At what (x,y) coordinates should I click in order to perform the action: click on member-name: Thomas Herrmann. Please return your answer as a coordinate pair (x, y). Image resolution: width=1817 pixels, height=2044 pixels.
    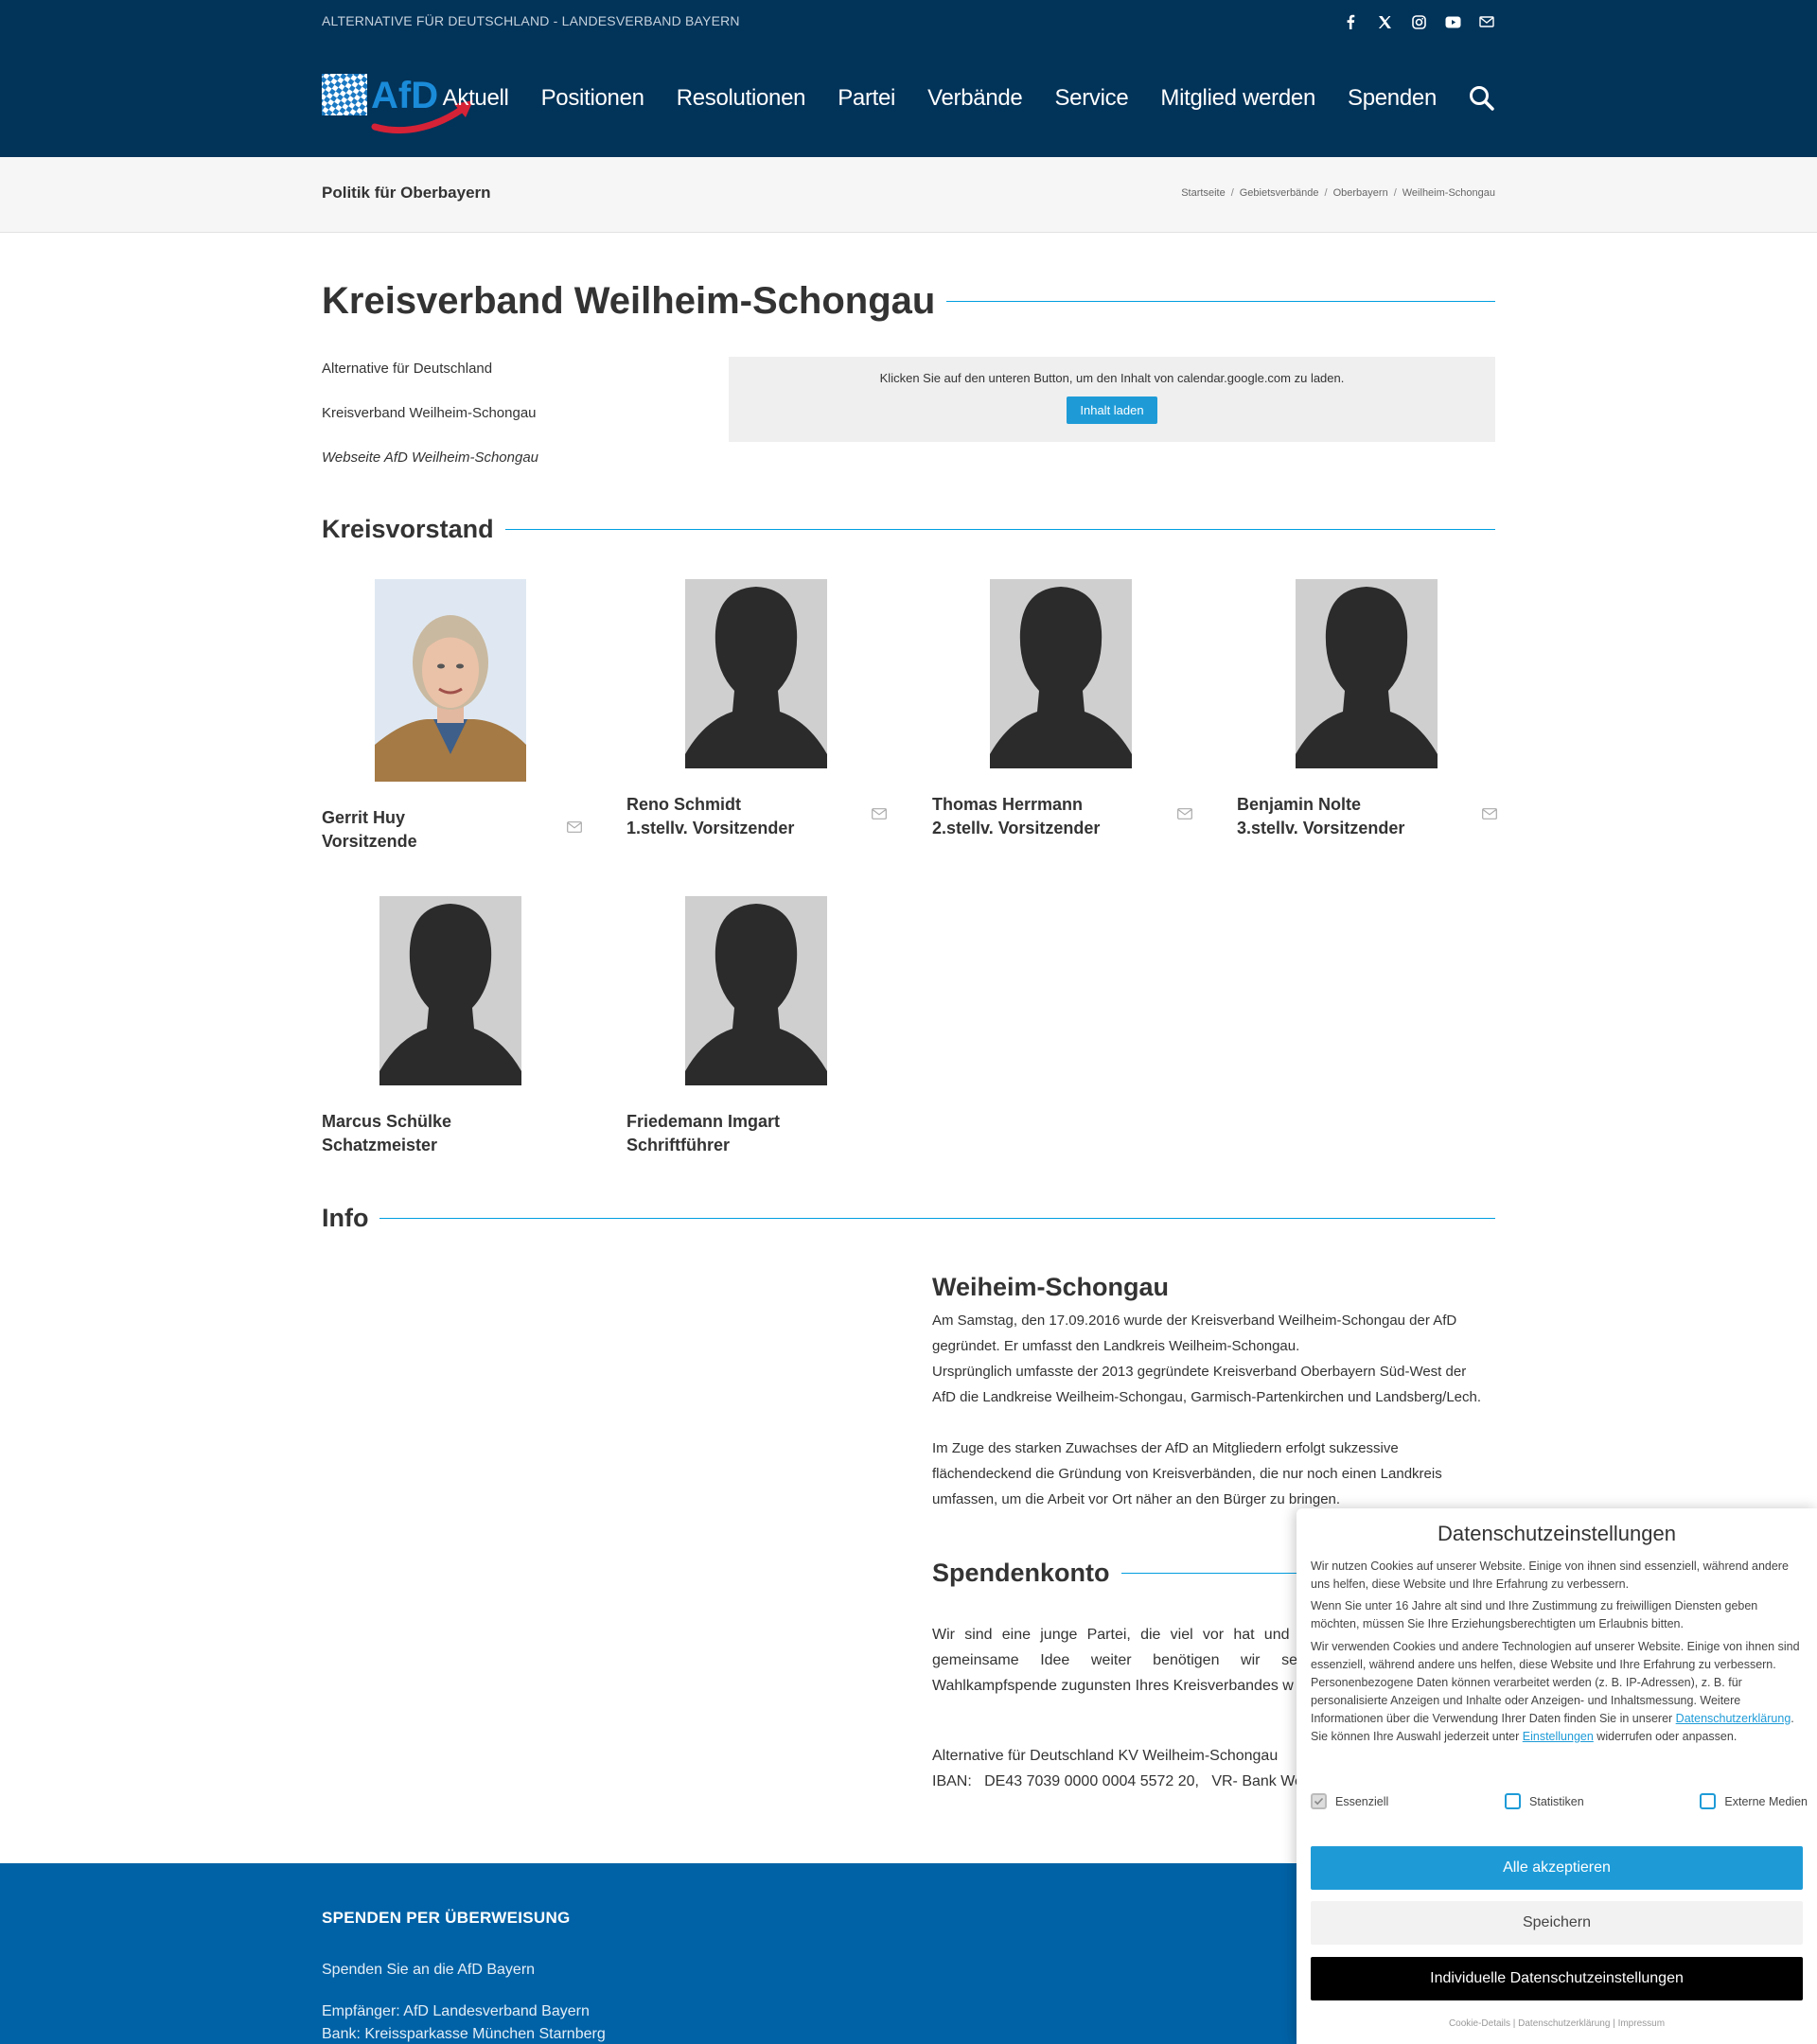
    Looking at the image, I should click on (1008, 804).